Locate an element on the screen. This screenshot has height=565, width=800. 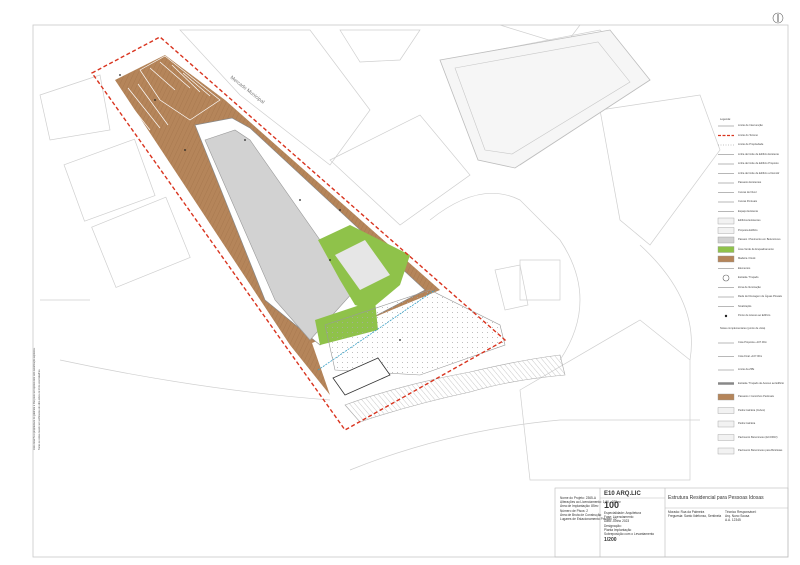
legend-swatches is located at coordinates (726, 290).